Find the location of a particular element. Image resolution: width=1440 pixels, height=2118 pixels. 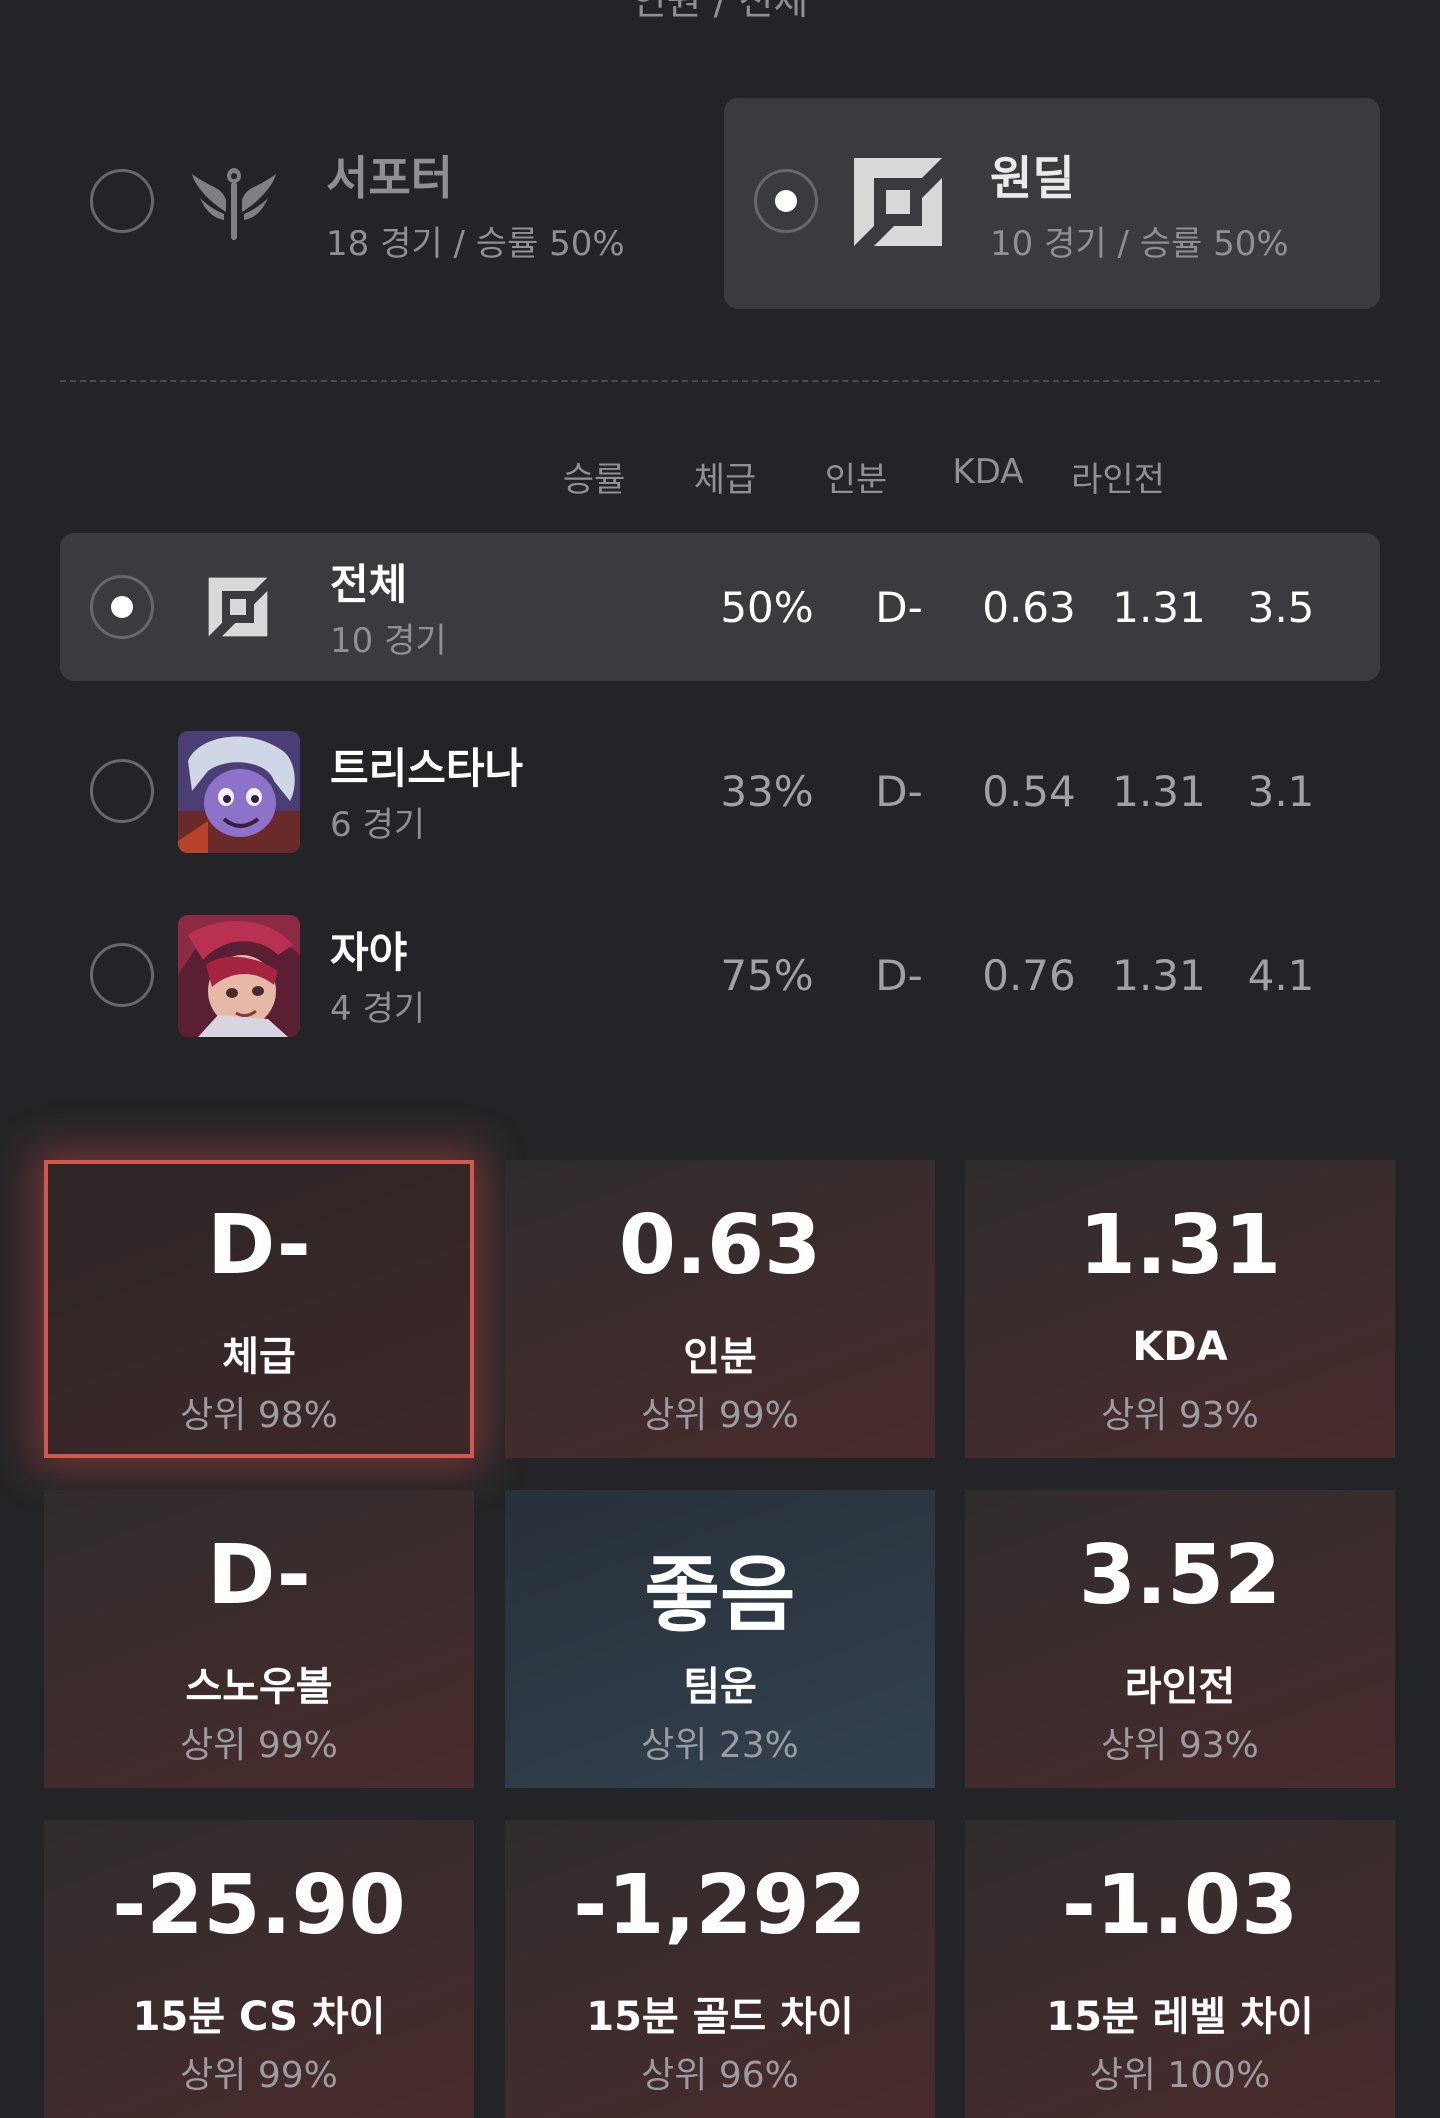

role-card-adc: 원딜 10 경기 / 승률 50% is located at coordinates (1052, 203).